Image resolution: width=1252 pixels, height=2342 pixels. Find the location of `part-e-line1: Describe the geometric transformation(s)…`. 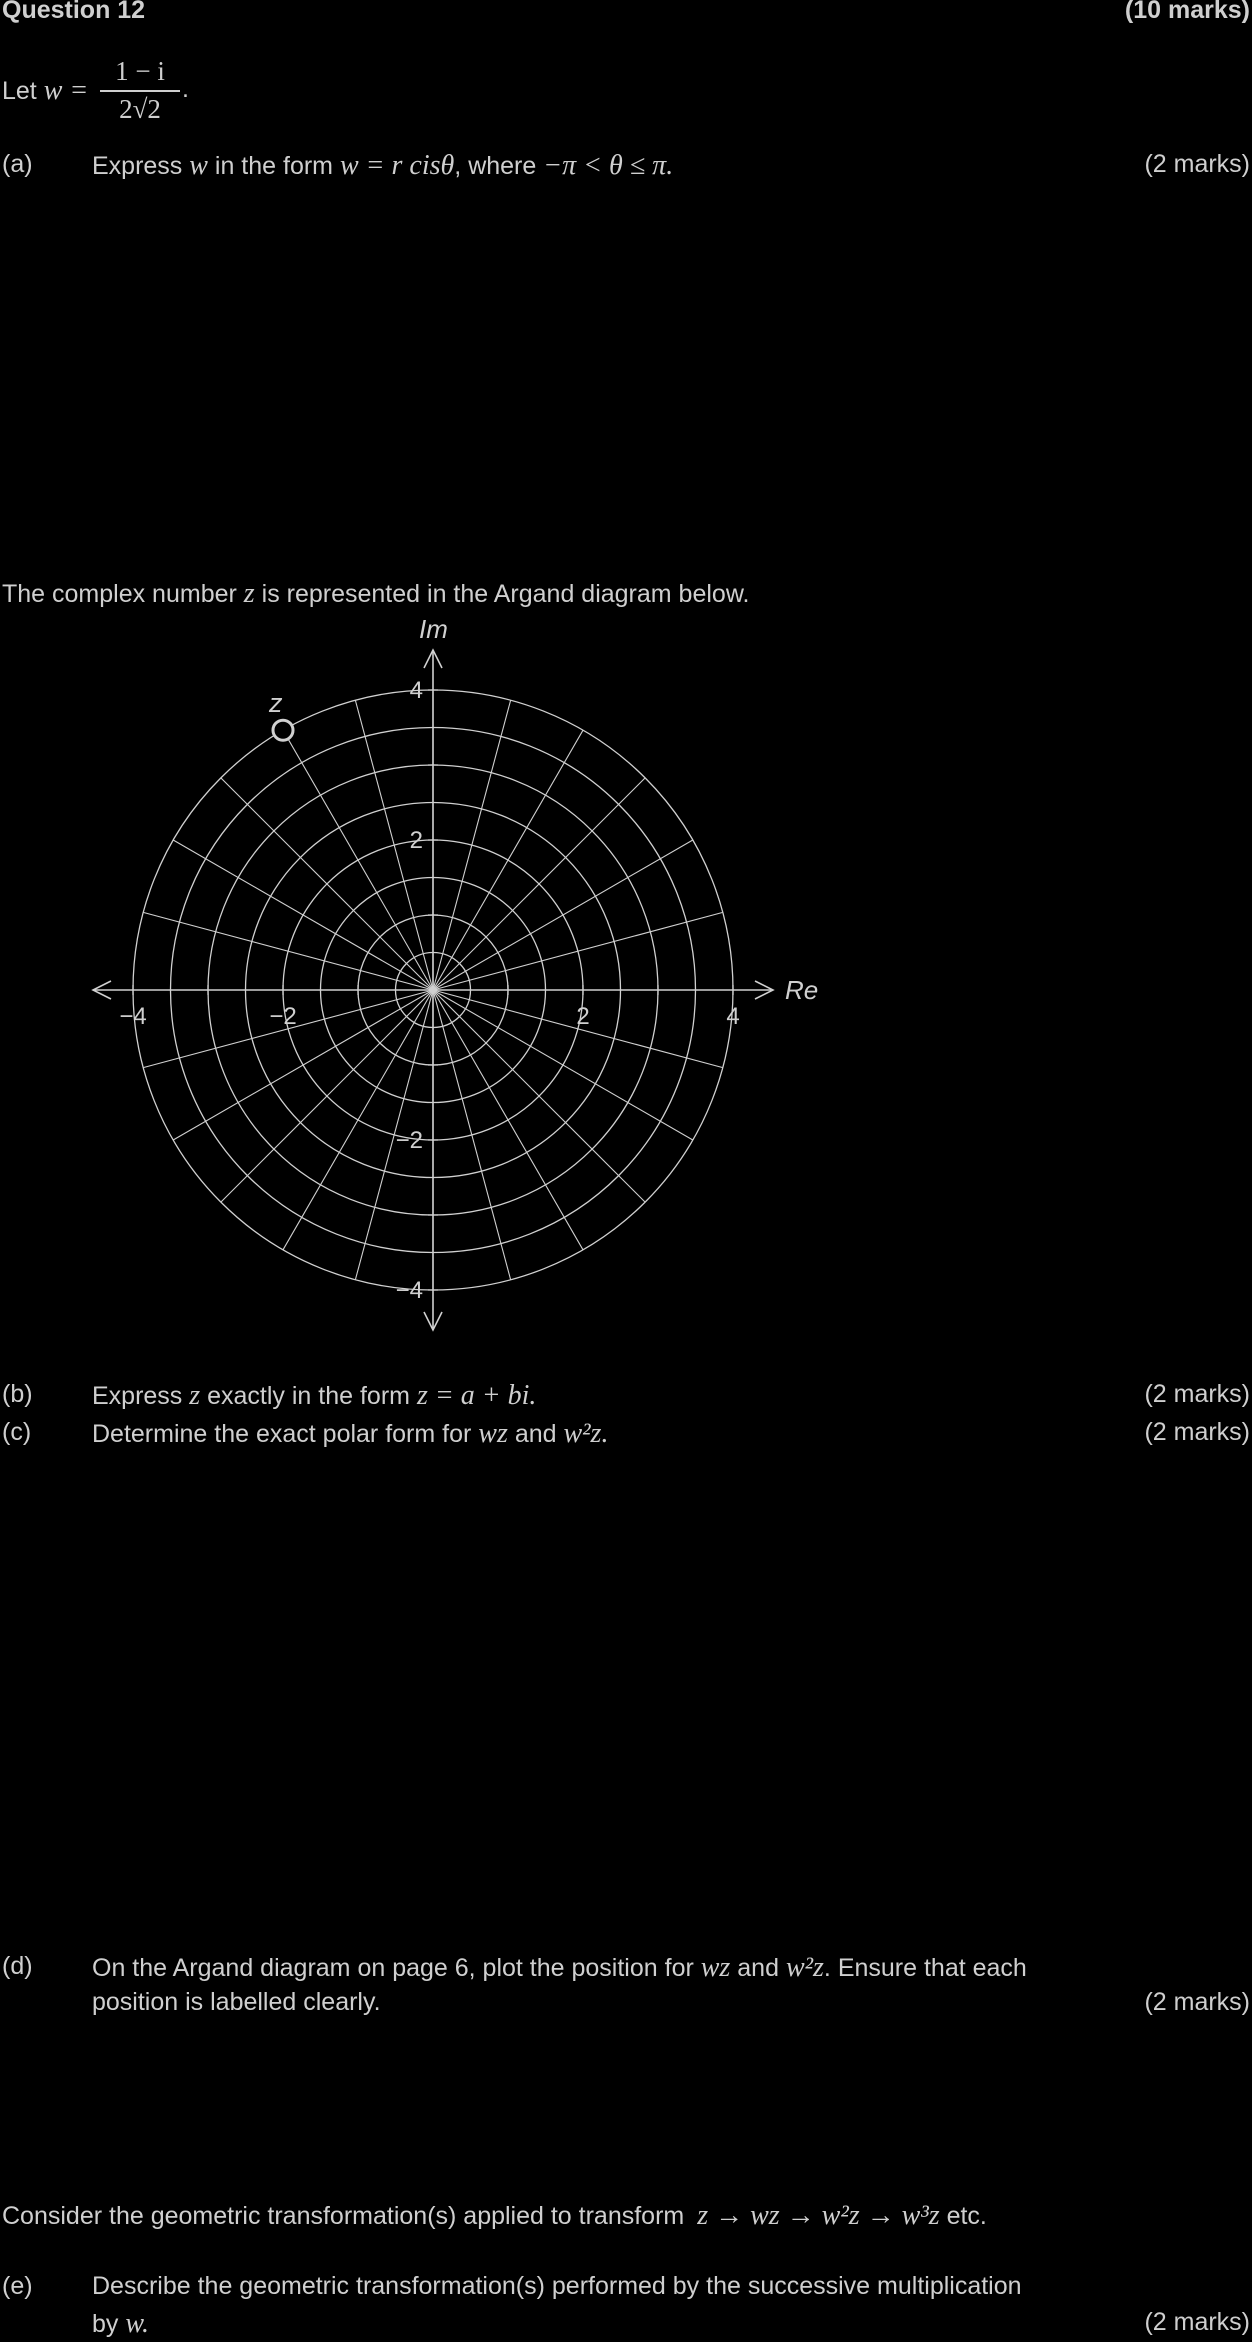

part-e-line1: Describe the geometric transformation(s)… is located at coordinates (557, 2286).